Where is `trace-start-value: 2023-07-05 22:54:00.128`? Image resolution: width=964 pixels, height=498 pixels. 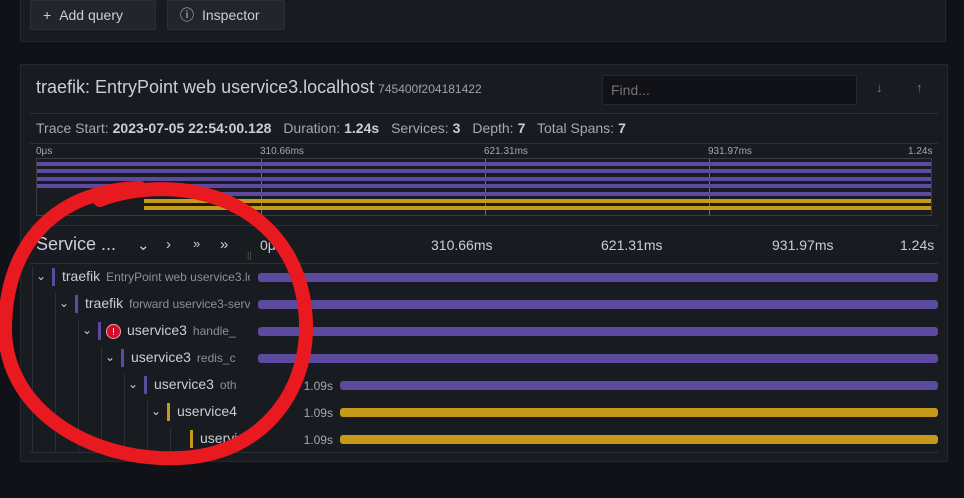
trace-start-value: 2023-07-05 22:54:00.128 is located at coordinates (192, 128).